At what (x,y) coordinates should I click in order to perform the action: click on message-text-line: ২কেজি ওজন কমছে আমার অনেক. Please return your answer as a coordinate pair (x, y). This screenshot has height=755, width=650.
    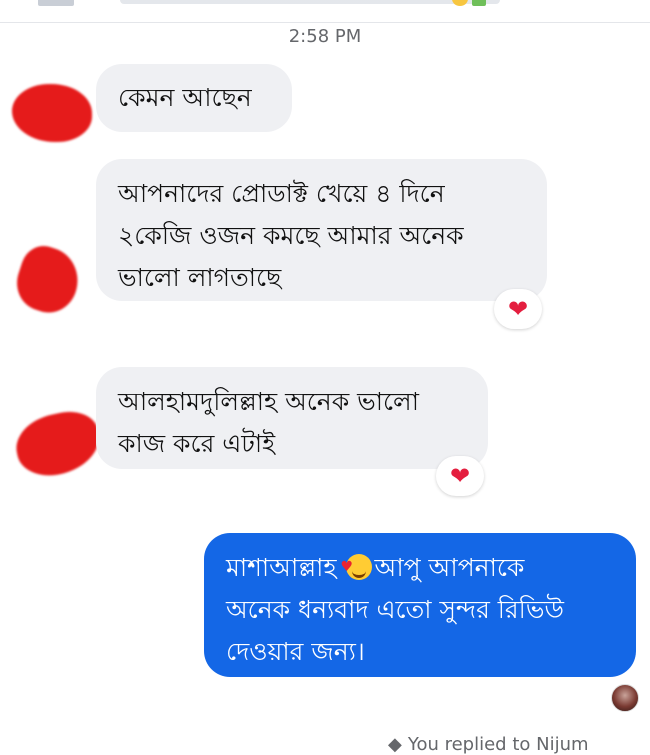
    Looking at the image, I should click on (291, 235).